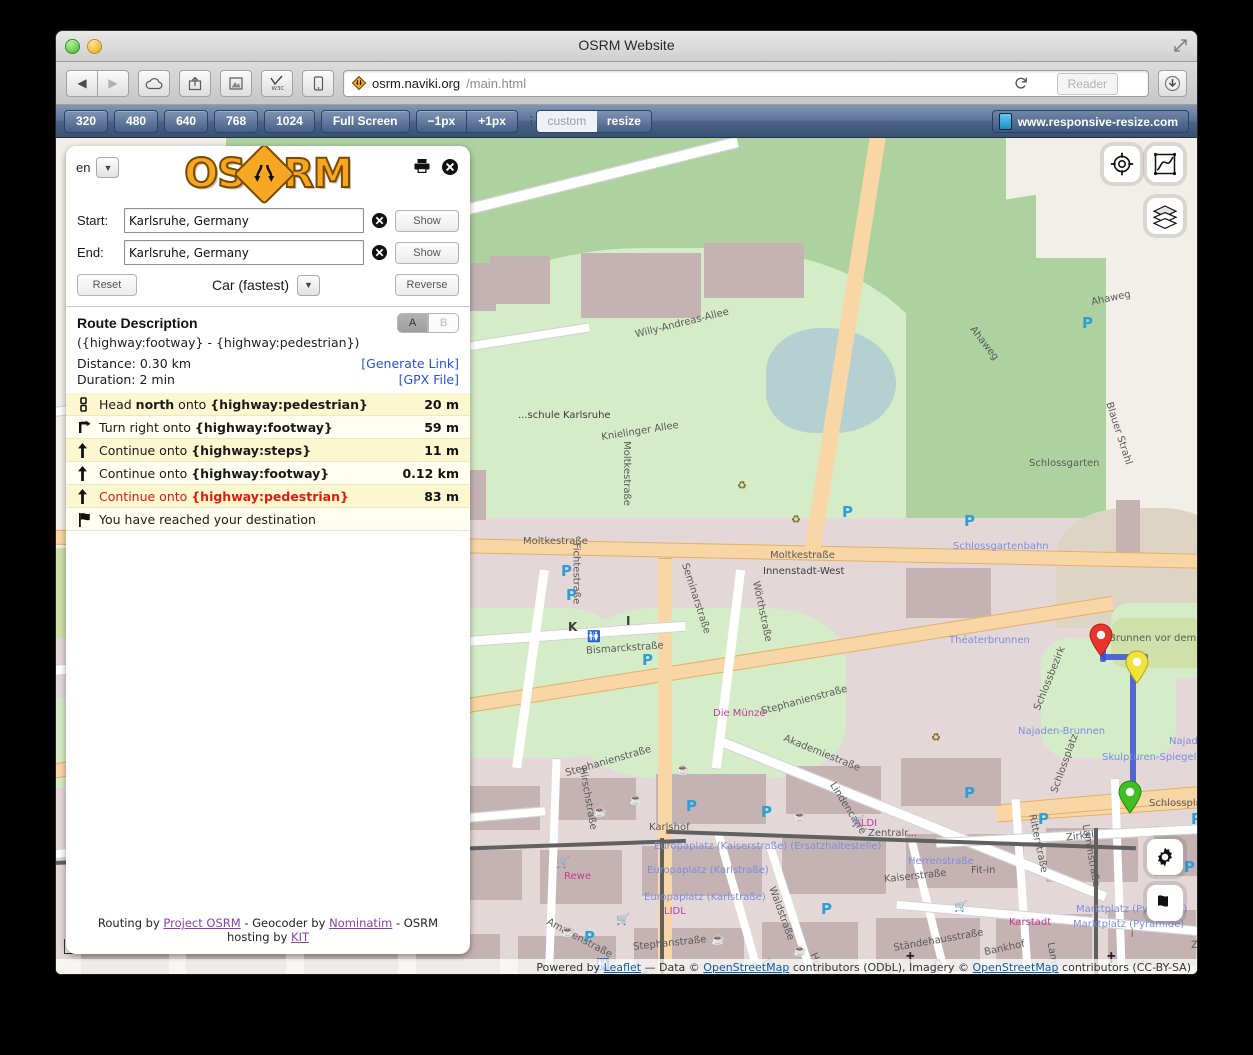 This screenshot has height=1055, width=1253. I want to click on address-bar: osrm.naviki.org /main.html Reader, so click(746, 83).